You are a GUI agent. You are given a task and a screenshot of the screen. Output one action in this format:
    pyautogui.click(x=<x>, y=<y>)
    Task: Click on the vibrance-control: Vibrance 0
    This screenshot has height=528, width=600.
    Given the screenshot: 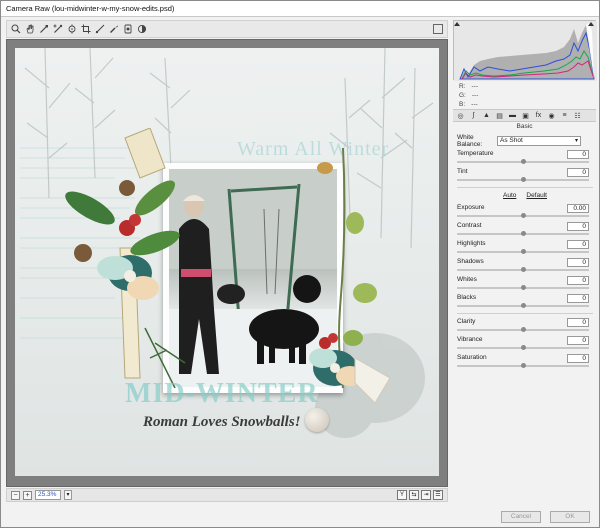 What is the action you would take?
    pyautogui.click(x=525, y=344)
    